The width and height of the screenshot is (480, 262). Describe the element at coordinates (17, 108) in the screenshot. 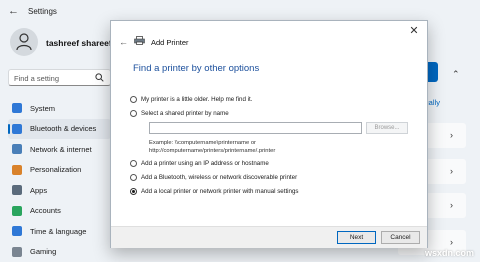

I see `monitor-icon` at that location.